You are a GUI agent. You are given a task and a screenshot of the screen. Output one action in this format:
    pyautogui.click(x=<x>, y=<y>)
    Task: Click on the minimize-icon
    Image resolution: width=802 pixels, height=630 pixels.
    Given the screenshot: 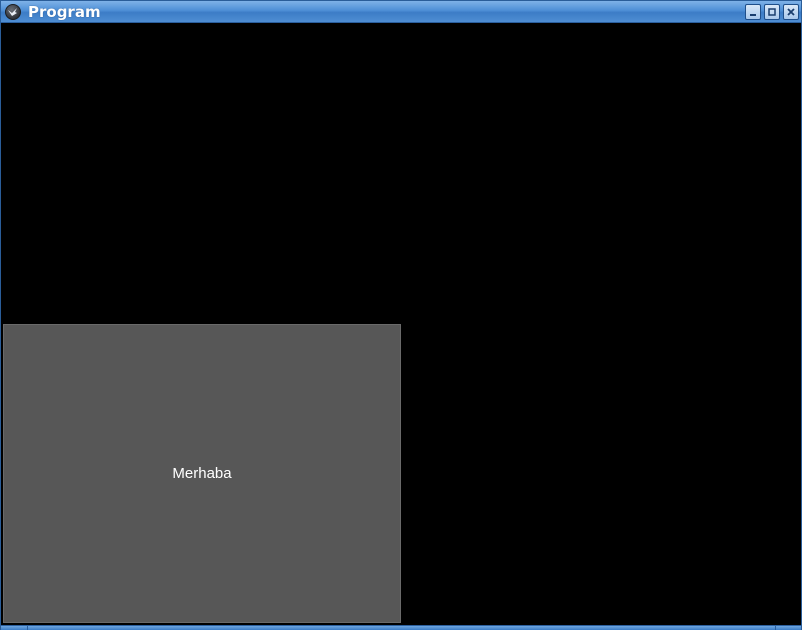 What is the action you would take?
    pyautogui.click(x=753, y=15)
    